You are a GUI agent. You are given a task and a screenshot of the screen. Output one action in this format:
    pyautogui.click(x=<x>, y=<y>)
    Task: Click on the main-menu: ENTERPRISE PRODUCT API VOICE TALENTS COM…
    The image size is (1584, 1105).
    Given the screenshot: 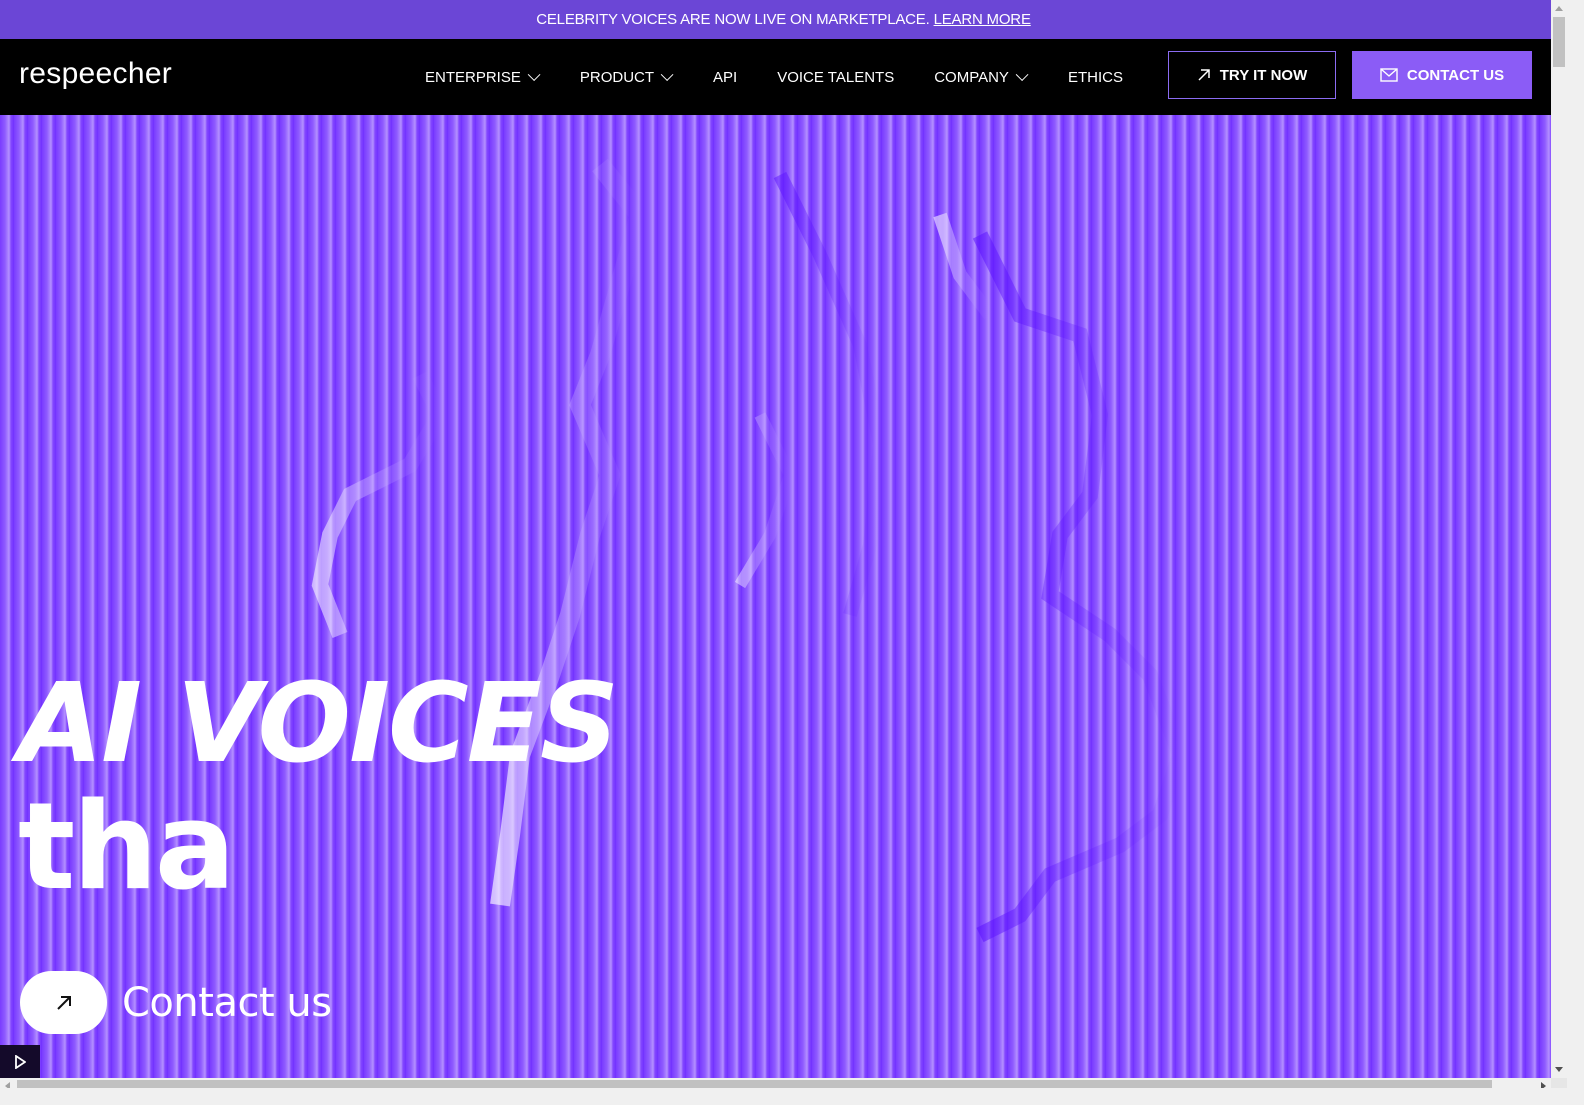 What is the action you would take?
    pyautogui.click(x=794, y=77)
    